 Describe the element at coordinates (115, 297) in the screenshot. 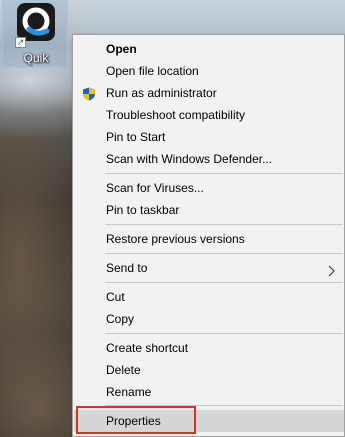

I see `menu-item-label: Cut` at that location.